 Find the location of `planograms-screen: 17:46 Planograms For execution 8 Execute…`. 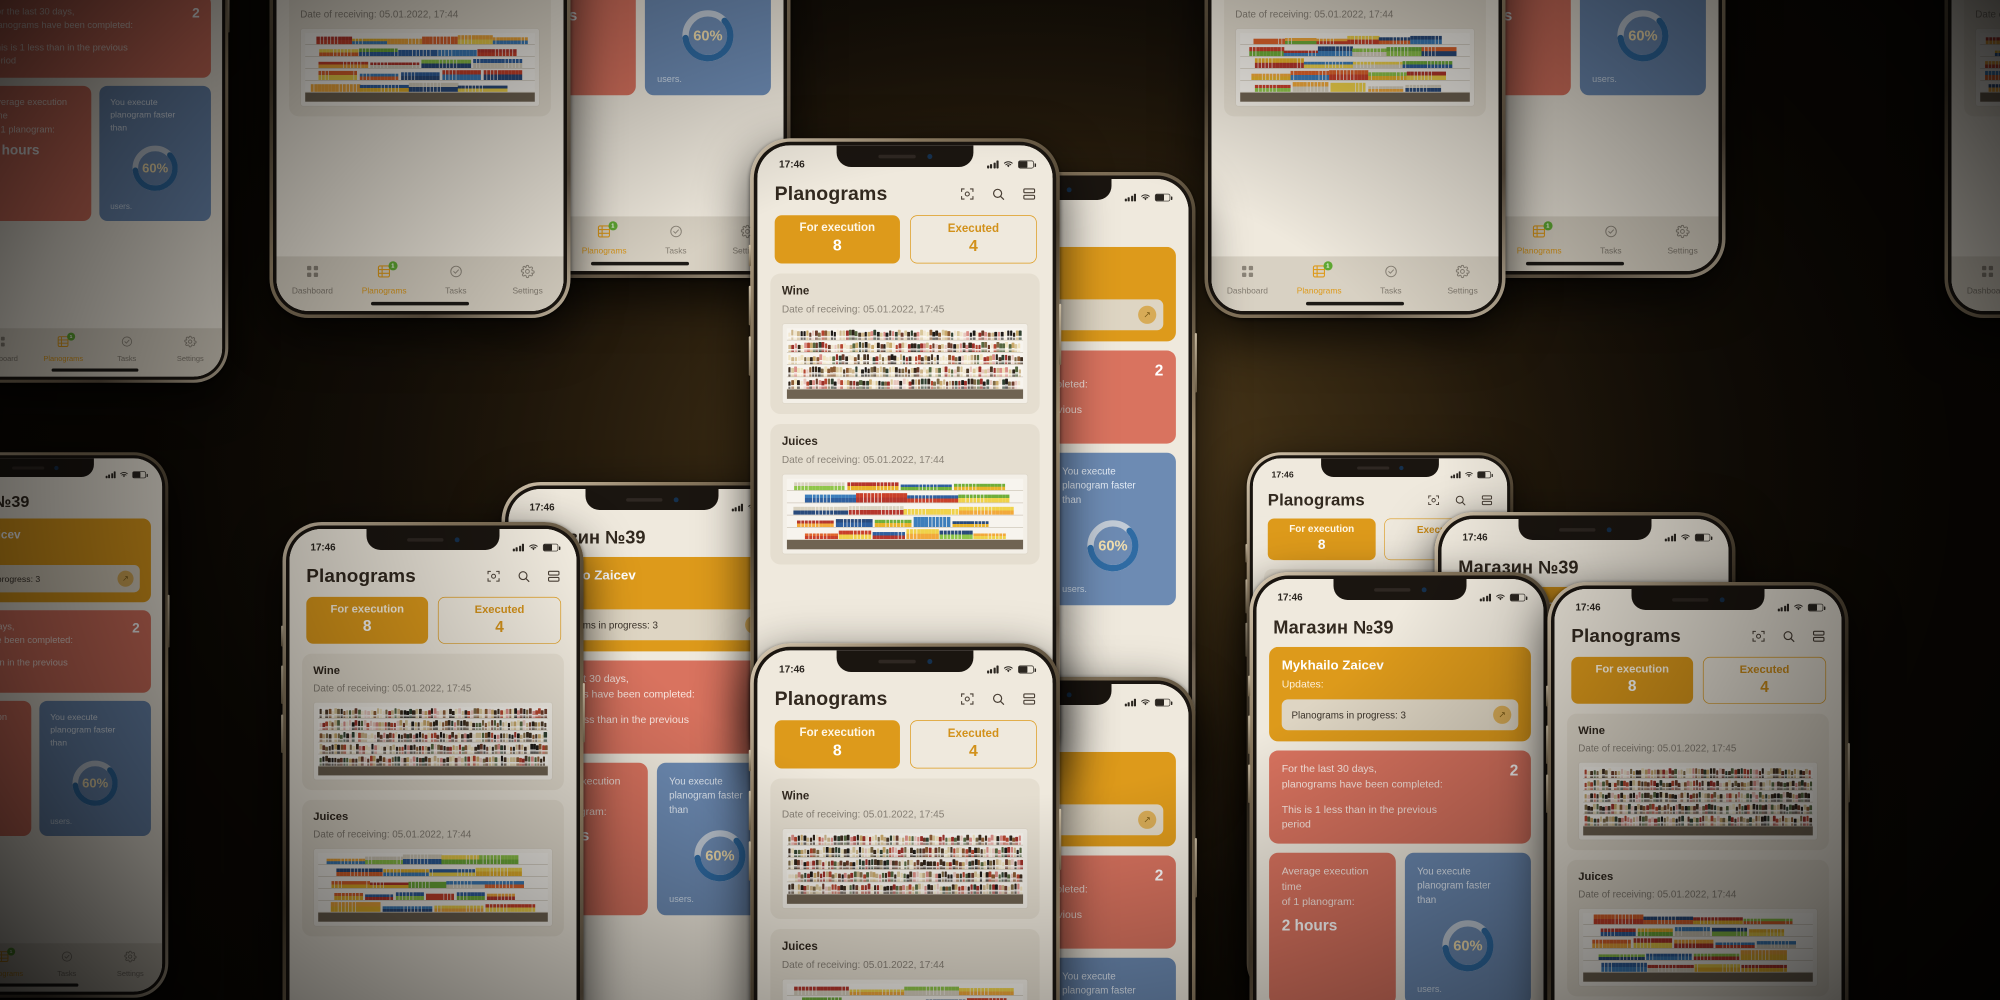

planograms-screen: 17:46 Planograms For execution 8 Execute… is located at coordinates (433, 764).